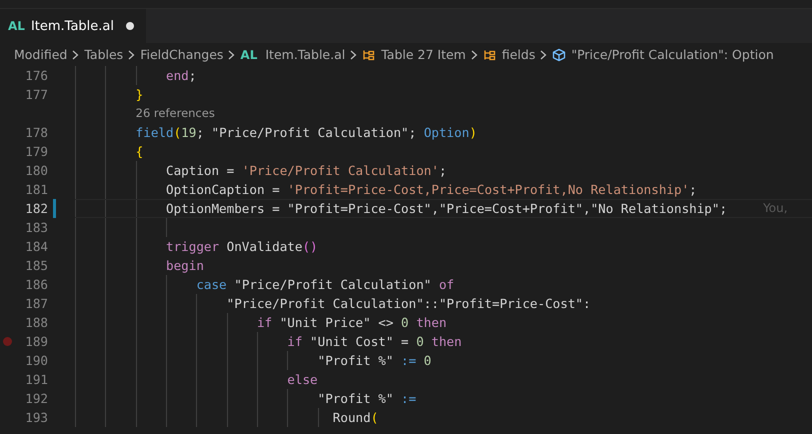 This screenshot has height=434, width=812. I want to click on breakpoint-icon, so click(7, 341).